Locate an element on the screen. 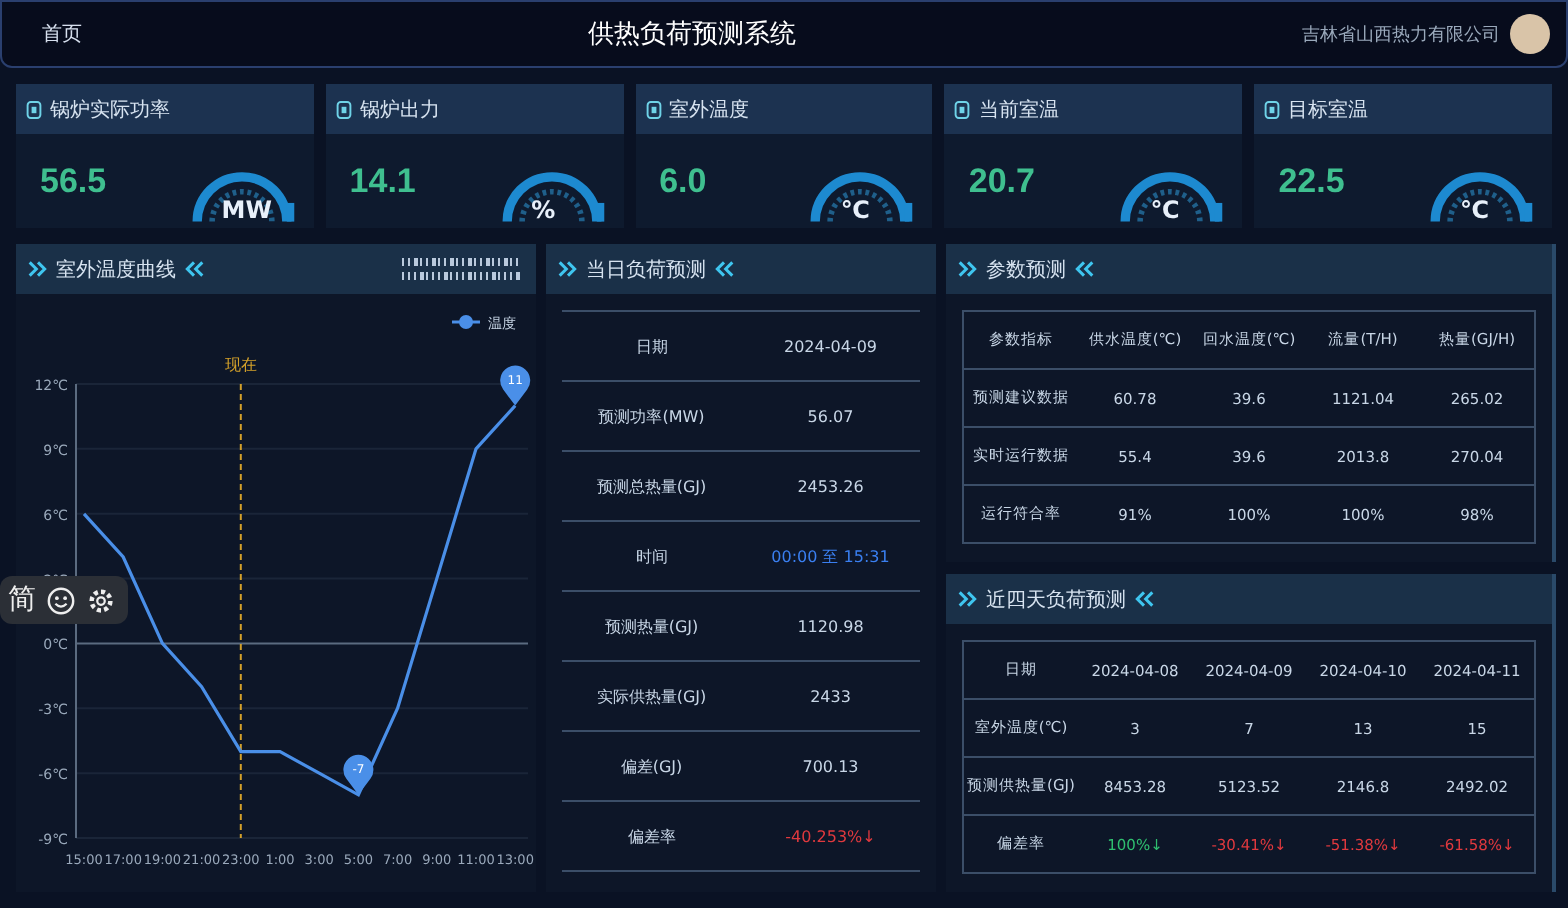 This screenshot has width=1568, height=908. row-label: 偏差(GJ) is located at coordinates (651, 766).